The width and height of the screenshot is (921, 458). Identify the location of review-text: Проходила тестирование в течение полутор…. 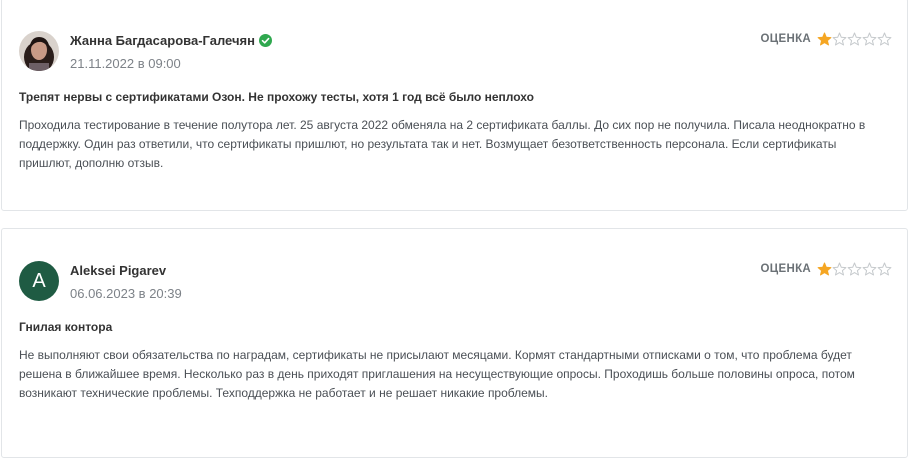
(442, 144).